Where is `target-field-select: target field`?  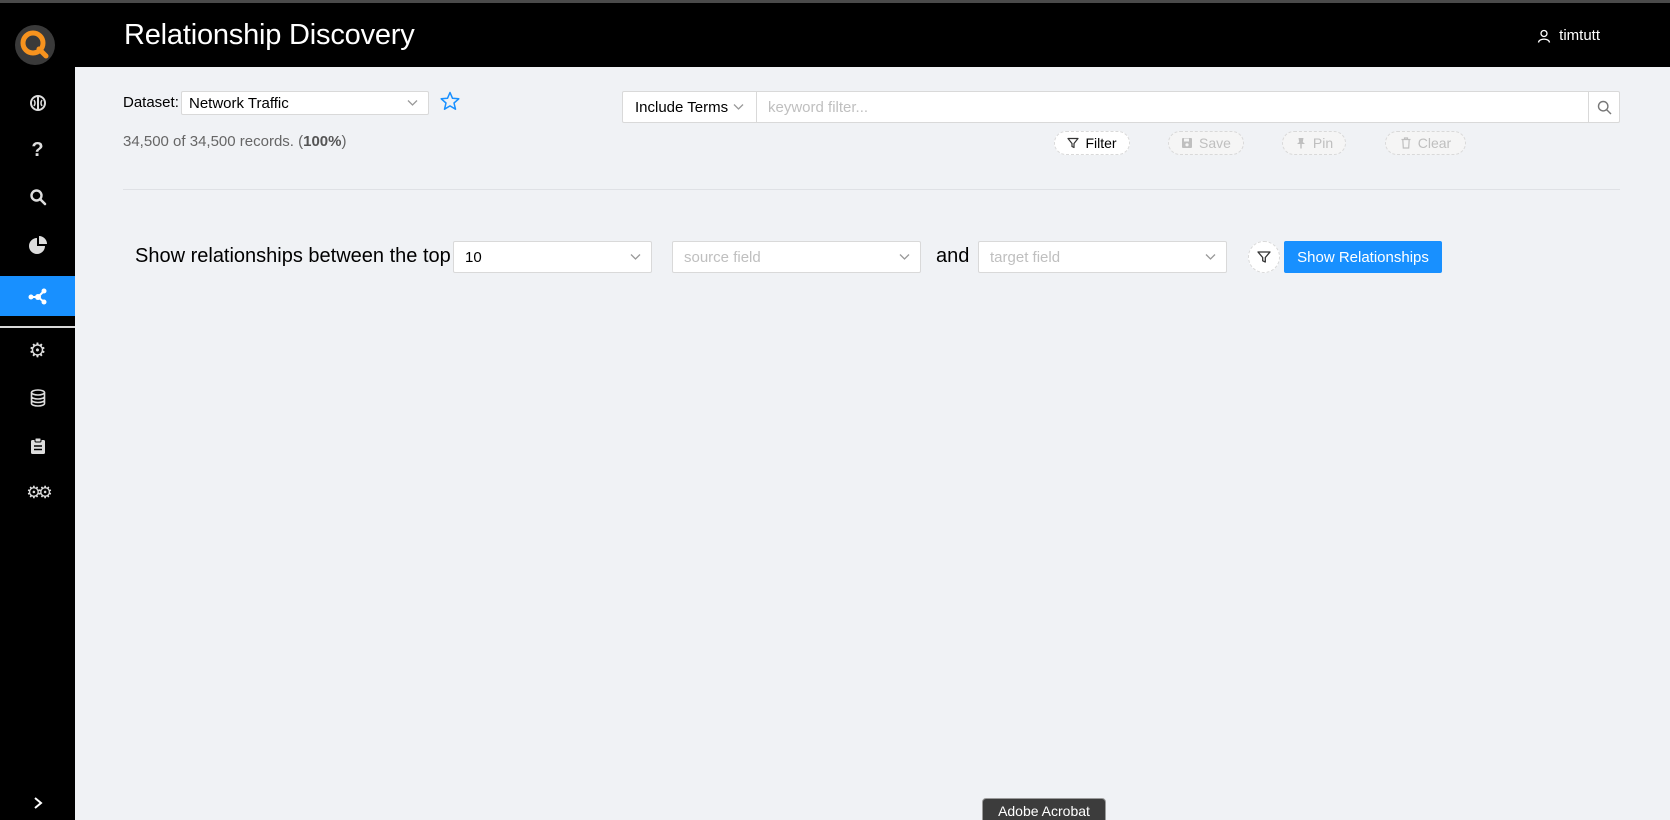
target-field-select: target field is located at coordinates (1102, 257).